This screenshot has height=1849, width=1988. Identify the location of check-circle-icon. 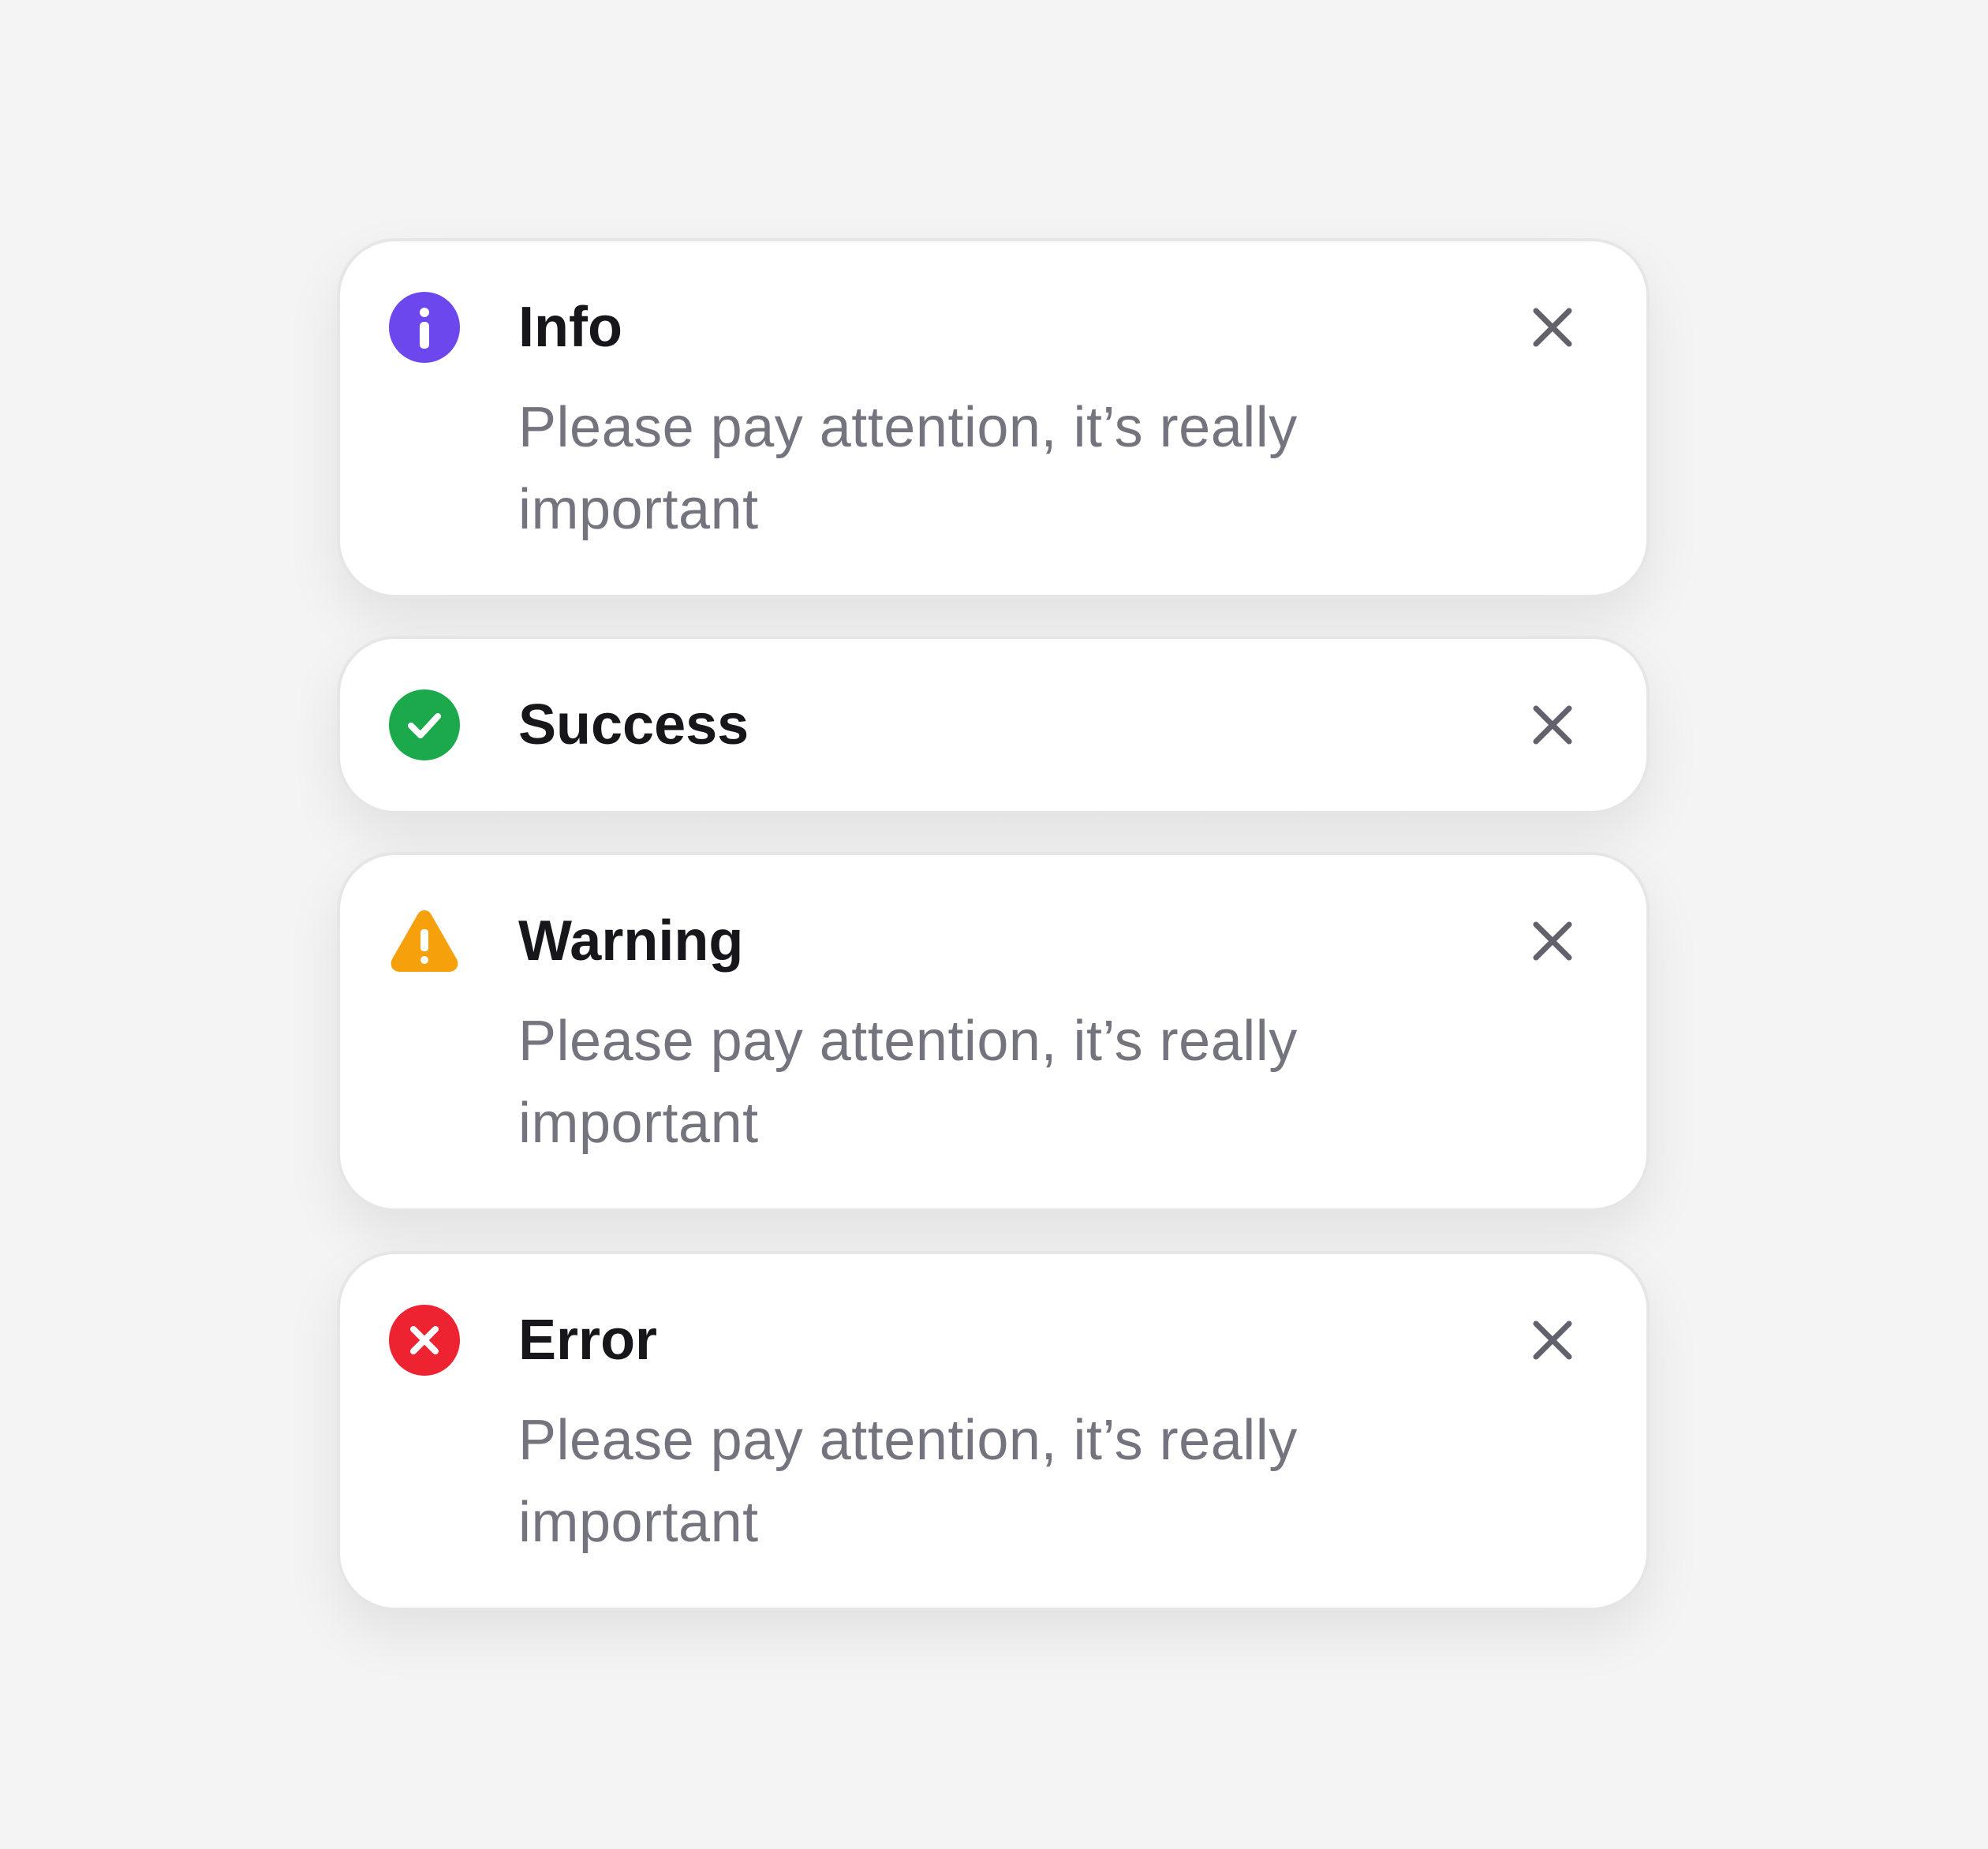
(425, 724).